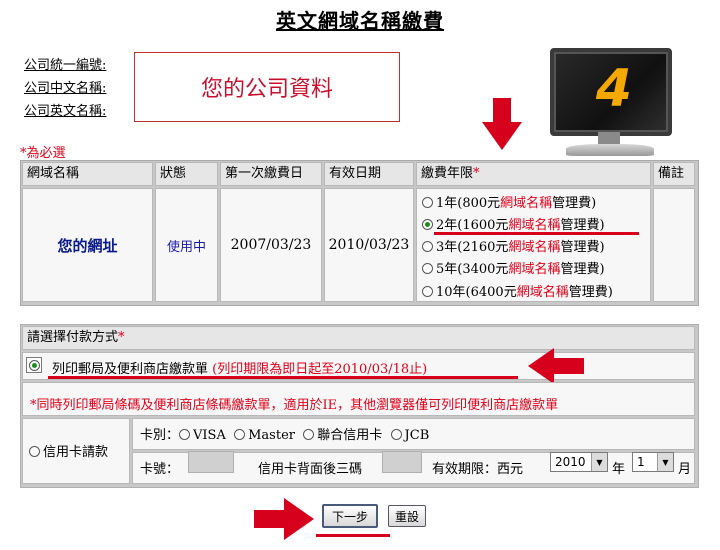 This screenshot has height=550, width=720. What do you see at coordinates (407, 516) in the screenshot?
I see `reset-button: 重設` at bounding box center [407, 516].